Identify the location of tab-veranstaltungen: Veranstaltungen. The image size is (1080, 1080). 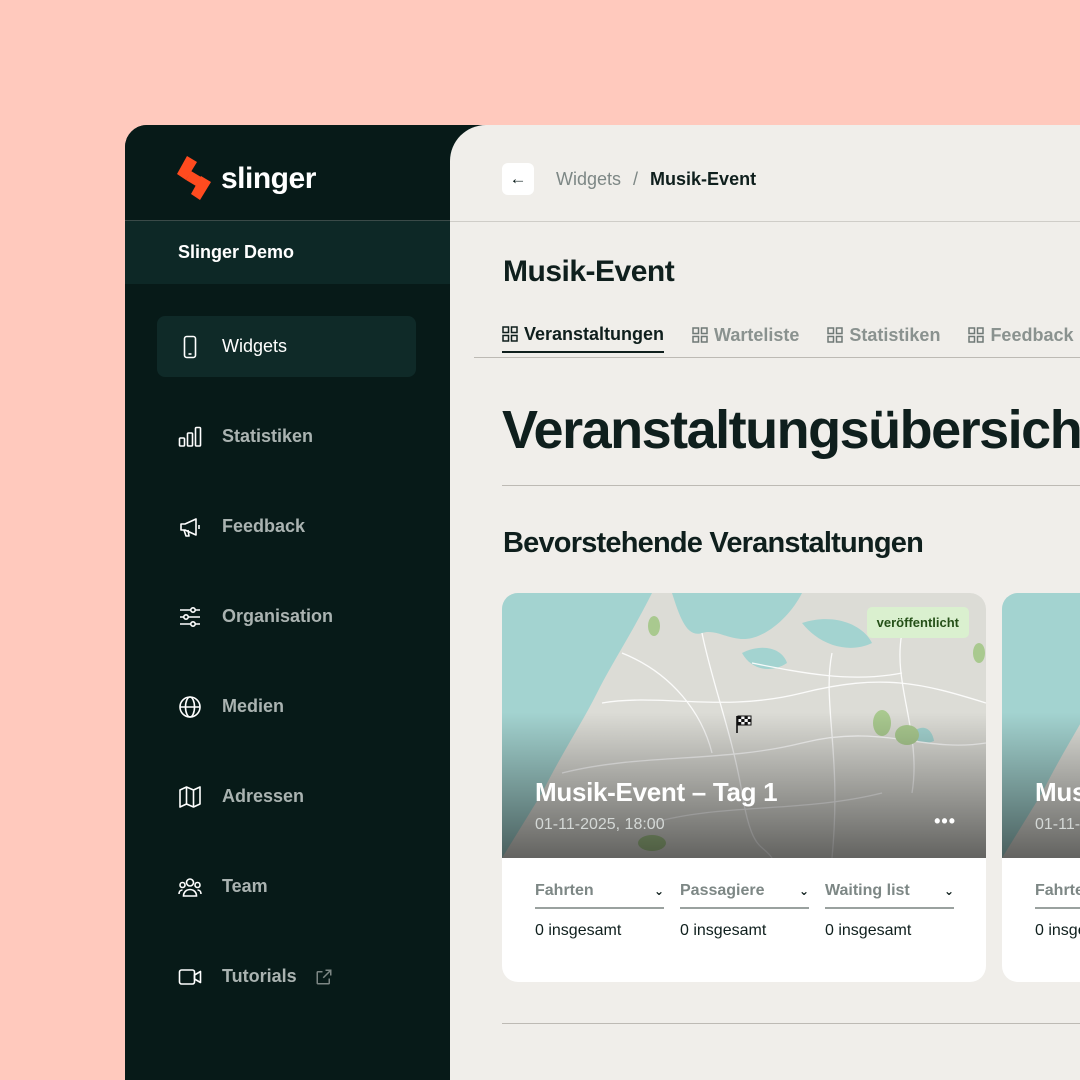
(583, 335).